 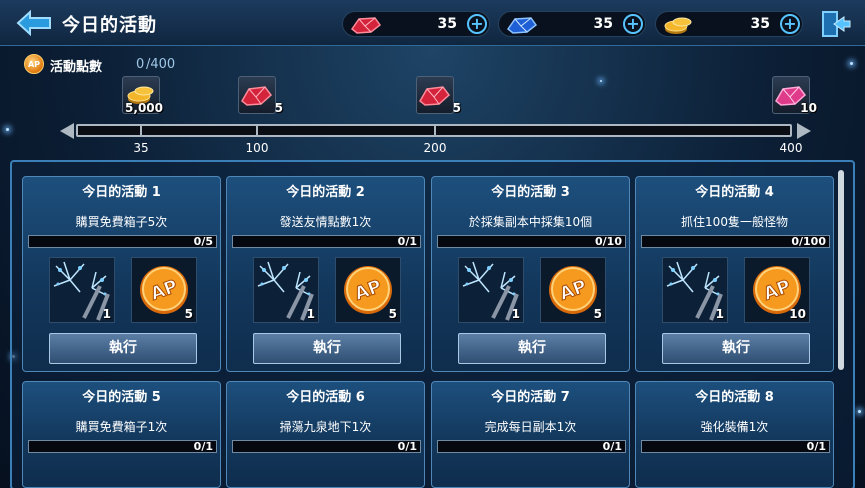 I want to click on page-title: 今日的活動, so click(x=109, y=25).